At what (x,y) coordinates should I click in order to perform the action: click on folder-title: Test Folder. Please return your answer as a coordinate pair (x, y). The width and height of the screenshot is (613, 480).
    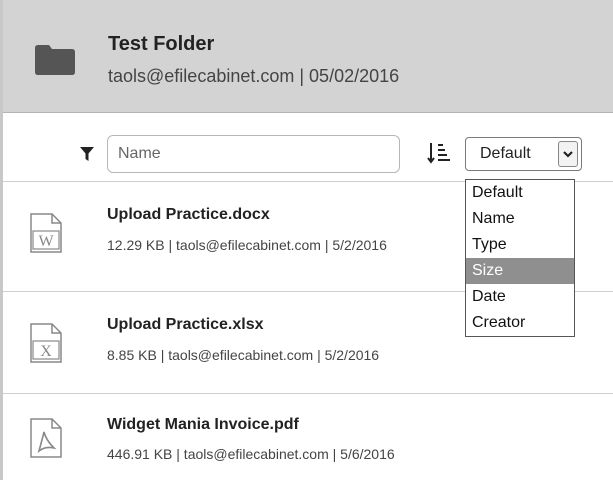
    Looking at the image, I should click on (161, 44).